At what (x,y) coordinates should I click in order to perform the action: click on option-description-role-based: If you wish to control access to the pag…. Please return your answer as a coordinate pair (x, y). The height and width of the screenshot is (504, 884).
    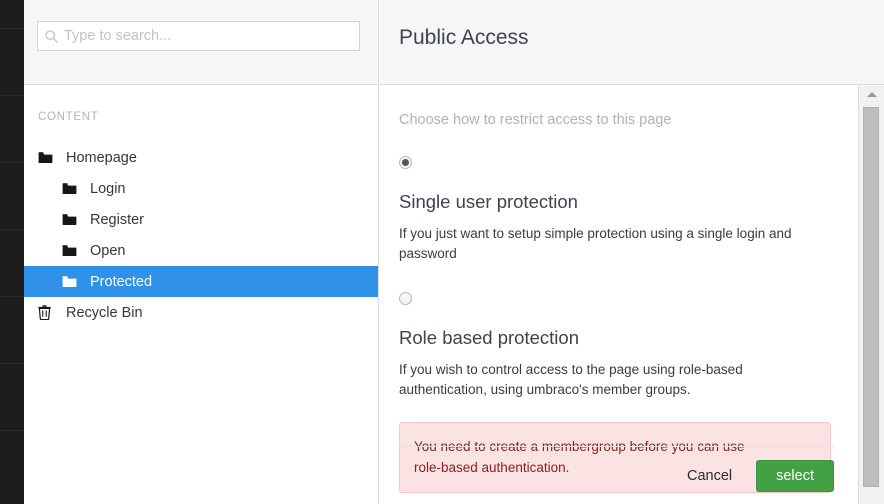
    Looking at the image, I should click on (571, 379).